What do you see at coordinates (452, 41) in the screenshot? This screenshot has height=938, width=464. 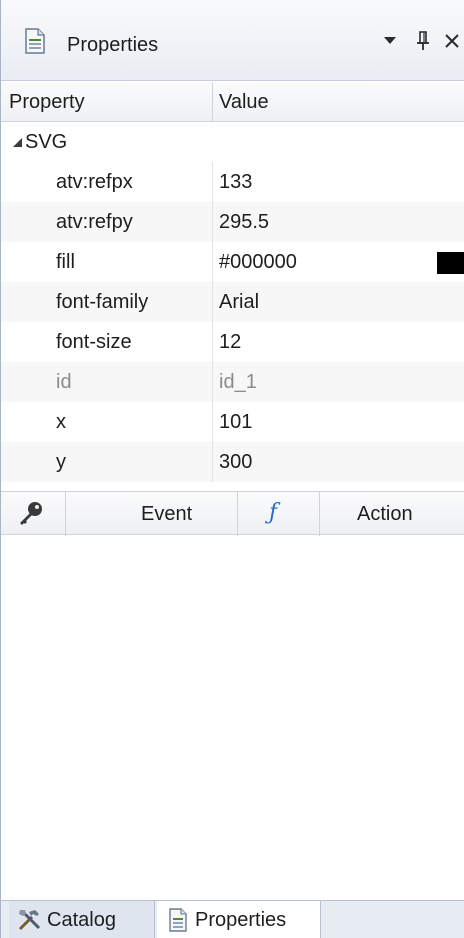 I see `close-icon` at bounding box center [452, 41].